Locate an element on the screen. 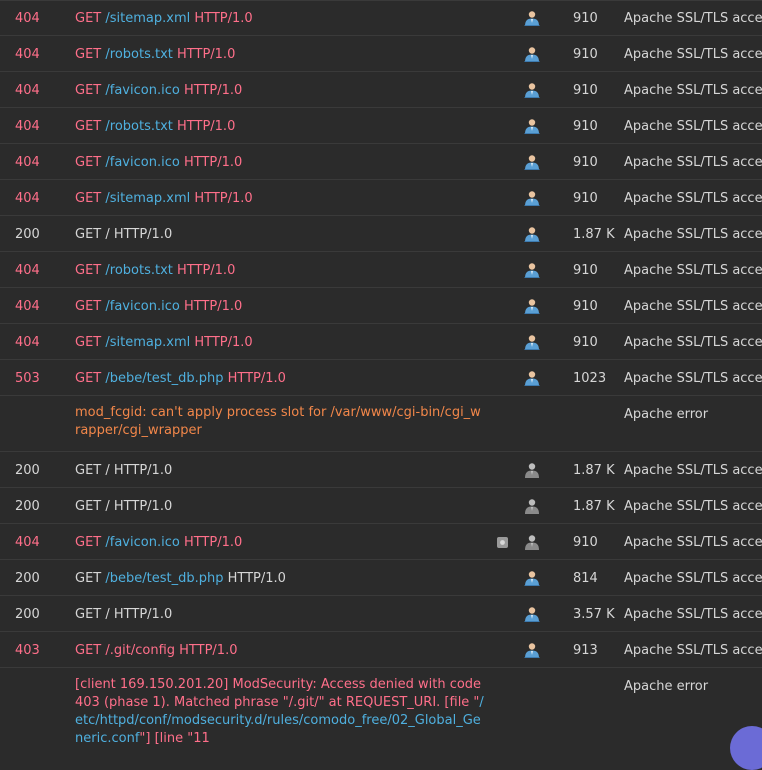 This screenshot has height=770, width=762. chat-bubble-button is located at coordinates (746, 748).